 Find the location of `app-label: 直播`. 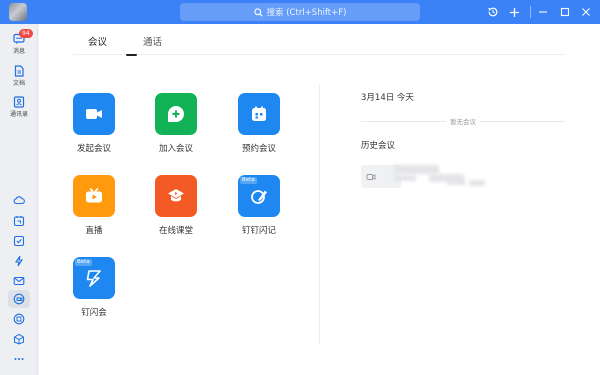

app-label: 直播 is located at coordinates (94, 231).